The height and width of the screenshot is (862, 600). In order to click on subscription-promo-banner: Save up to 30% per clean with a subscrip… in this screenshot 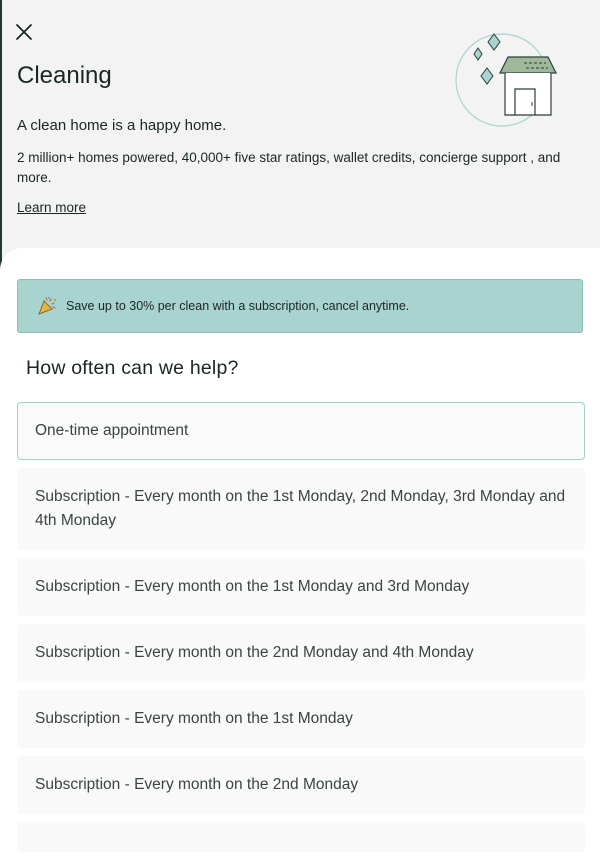, I will do `click(300, 306)`.